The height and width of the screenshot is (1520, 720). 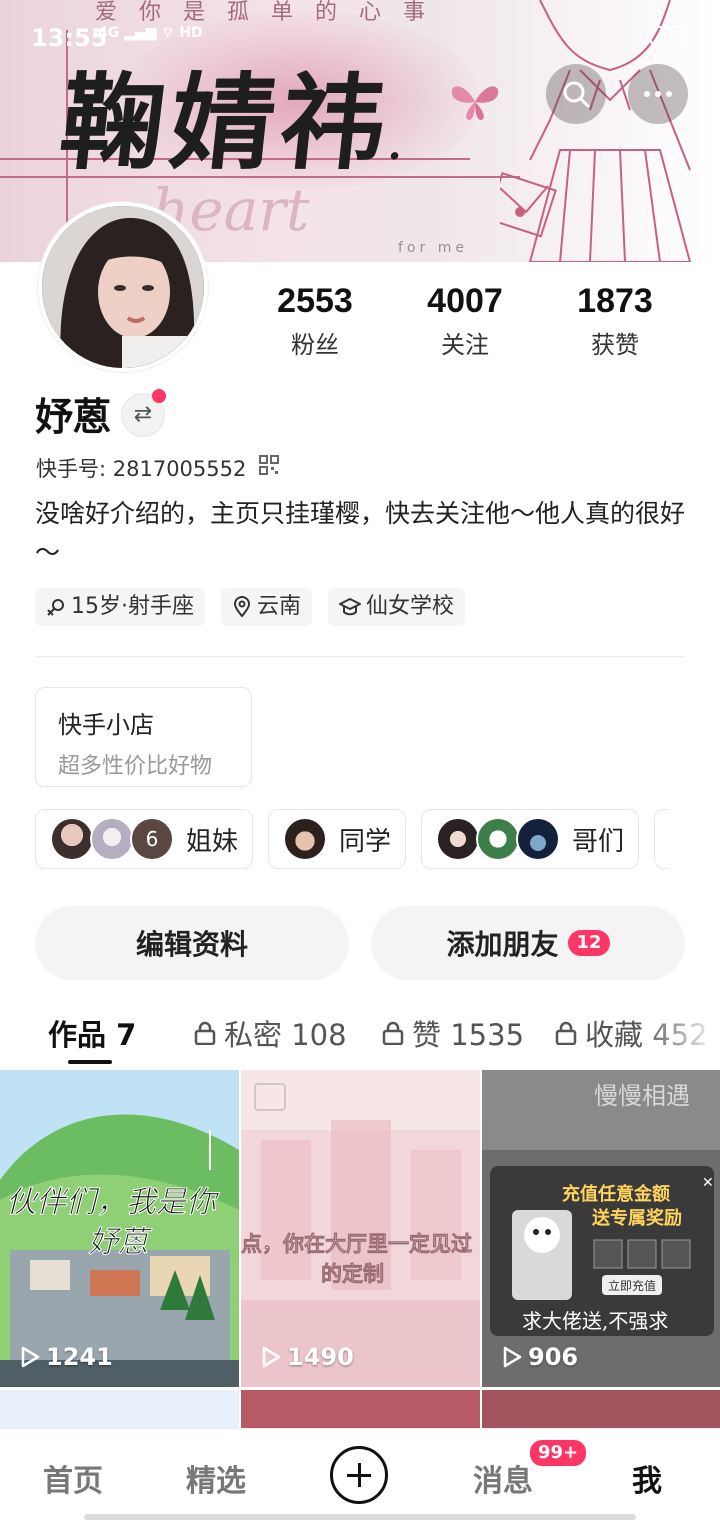 I want to click on tab-liked: 赞 1535, so click(x=453, y=1033).